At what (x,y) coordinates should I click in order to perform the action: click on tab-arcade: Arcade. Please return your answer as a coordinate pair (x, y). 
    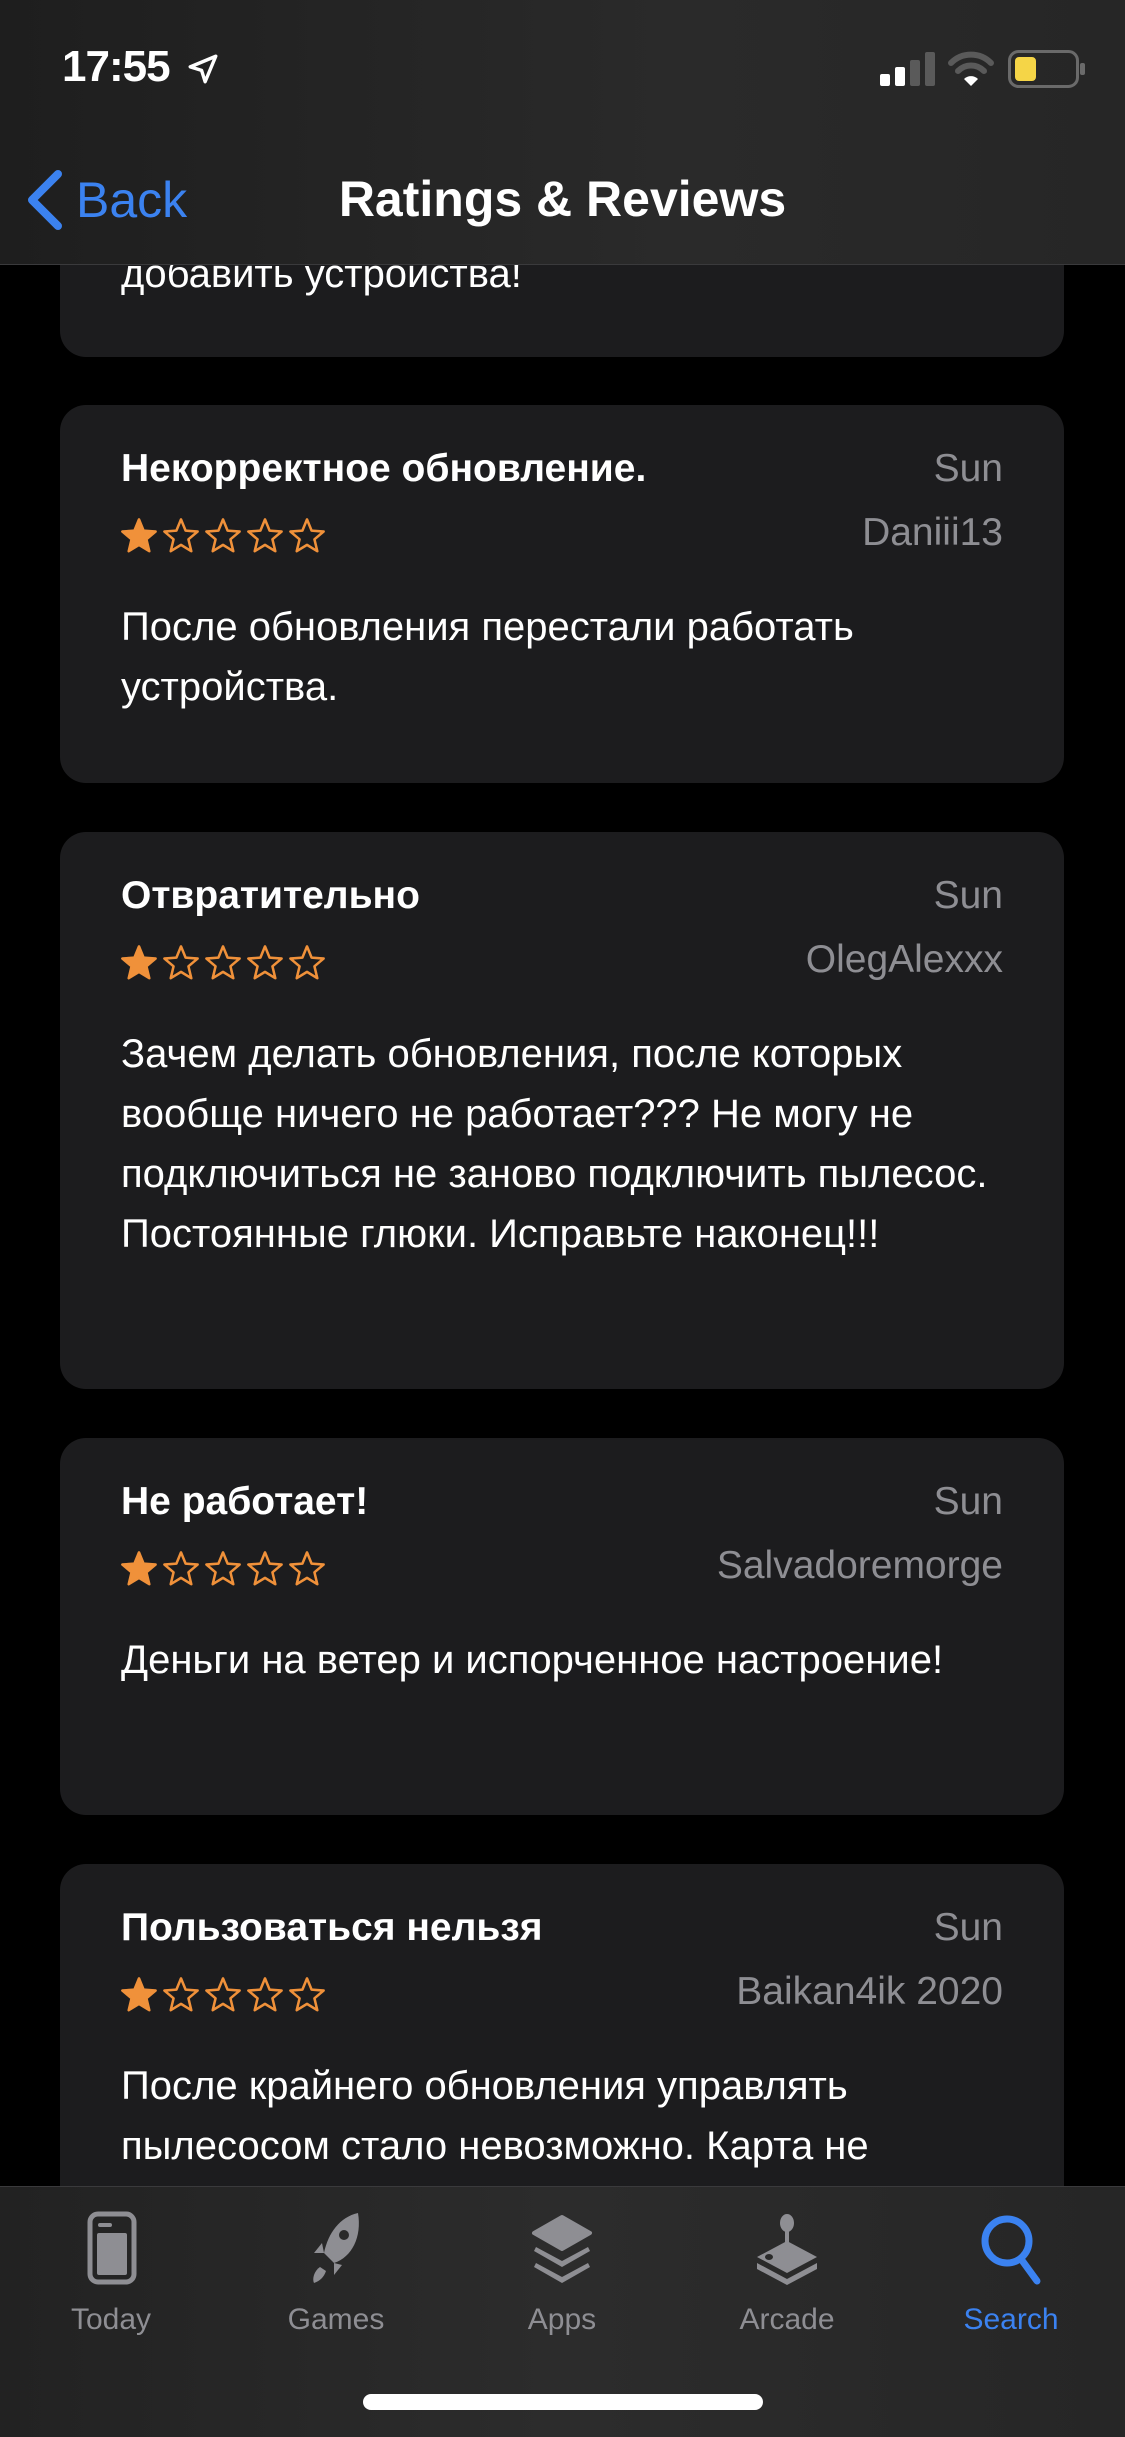
    Looking at the image, I should click on (787, 2273).